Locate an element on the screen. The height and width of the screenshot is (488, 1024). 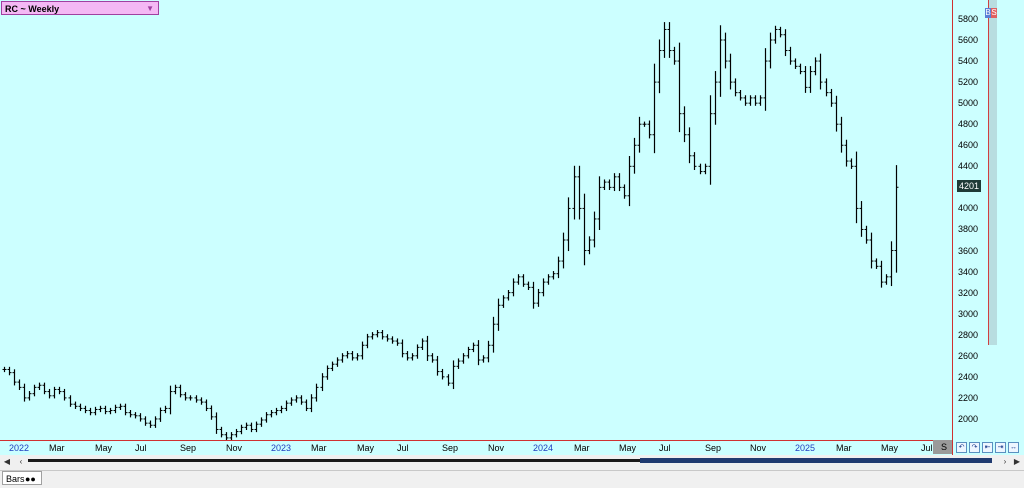
zoom-out-button: ↷ is located at coordinates (974, 447).